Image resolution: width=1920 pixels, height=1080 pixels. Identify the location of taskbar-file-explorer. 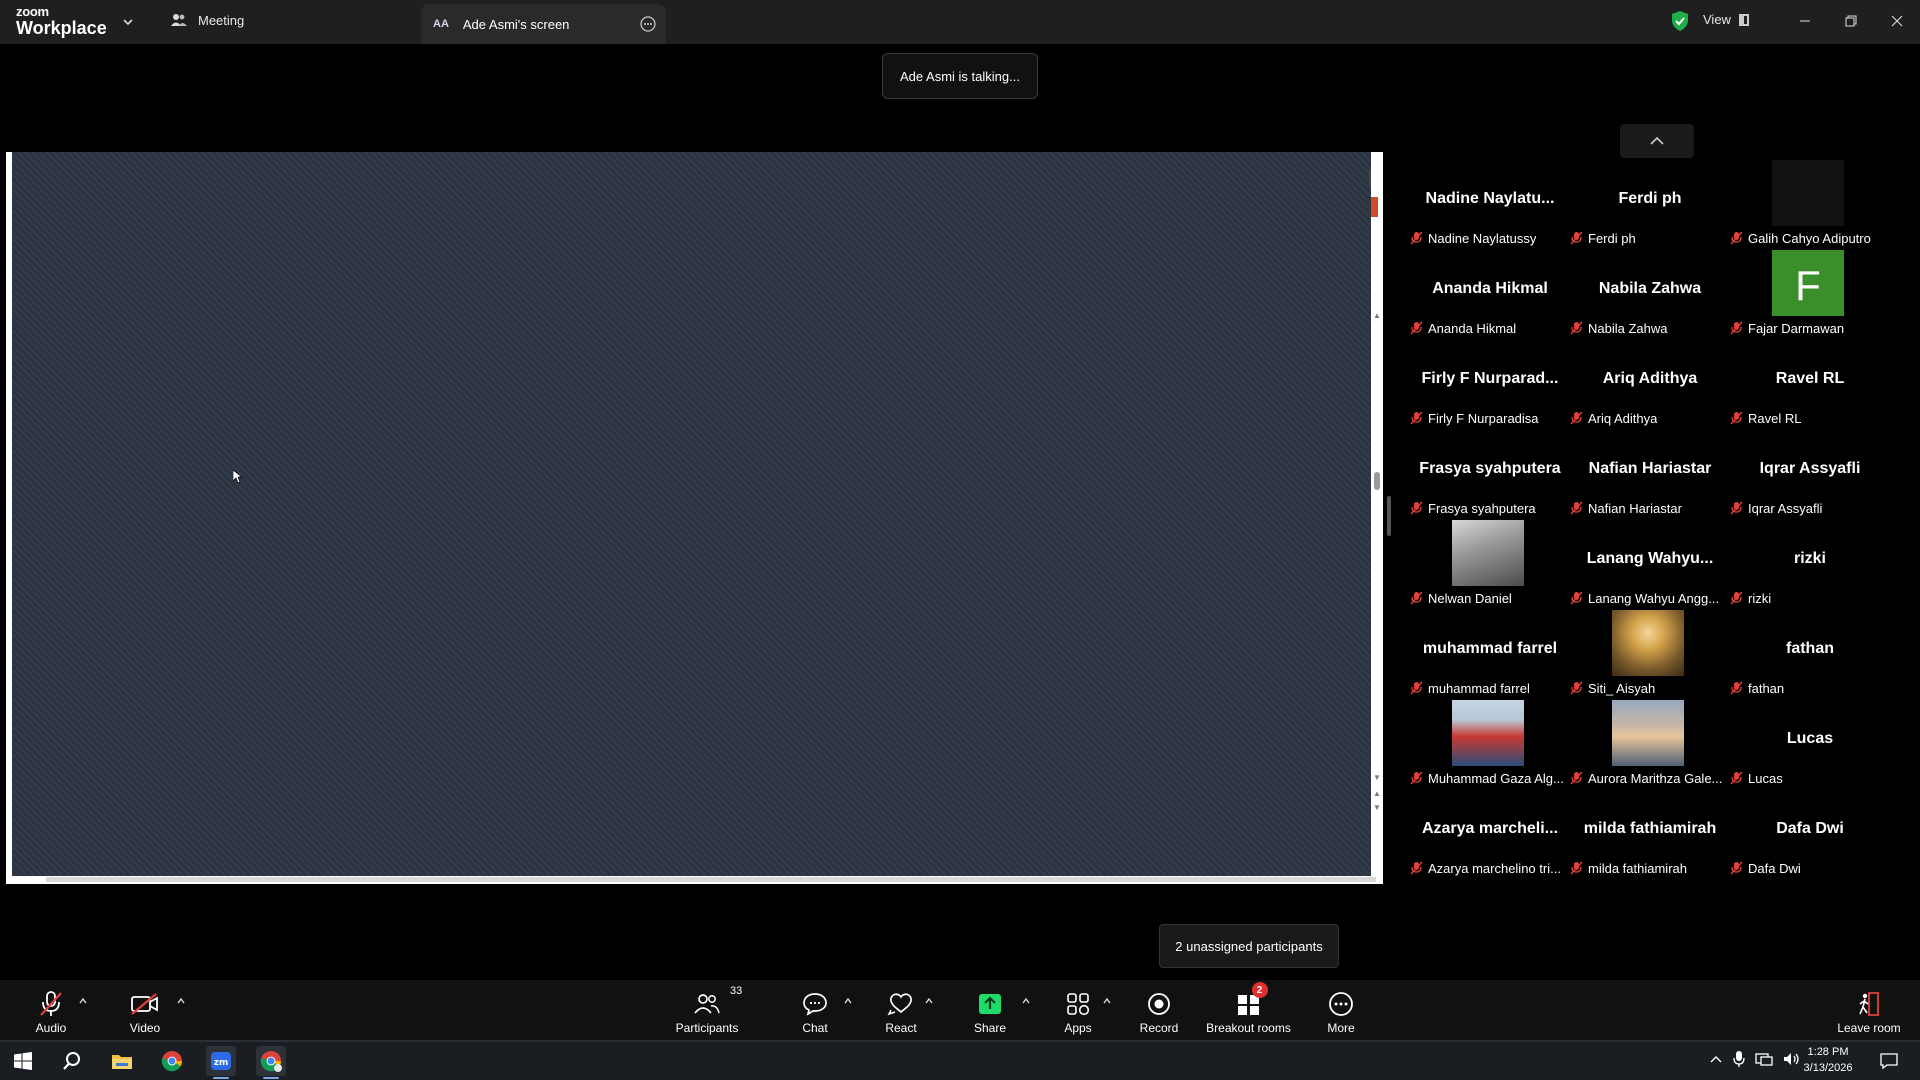
(122, 1061).